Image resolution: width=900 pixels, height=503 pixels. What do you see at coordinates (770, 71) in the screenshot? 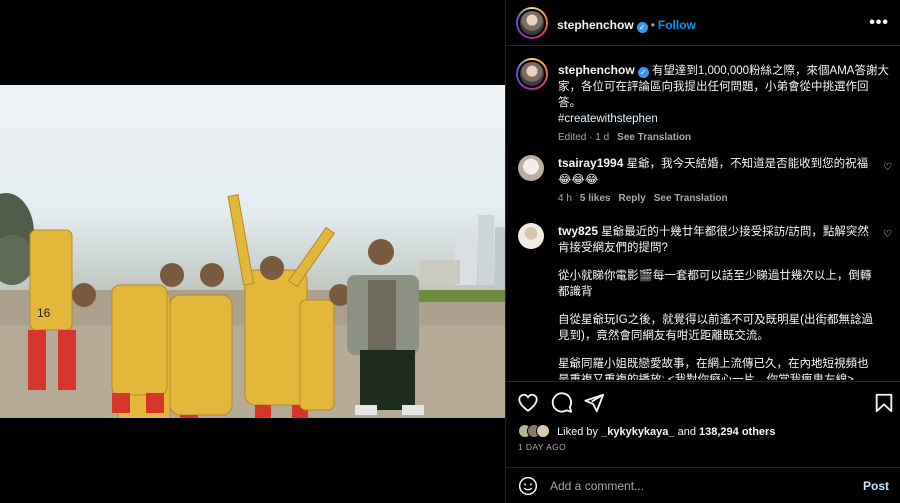
I see `caption-text-1: 有望達到1,000,000粉絲之際，來個AMA答謝大` at bounding box center [770, 71].